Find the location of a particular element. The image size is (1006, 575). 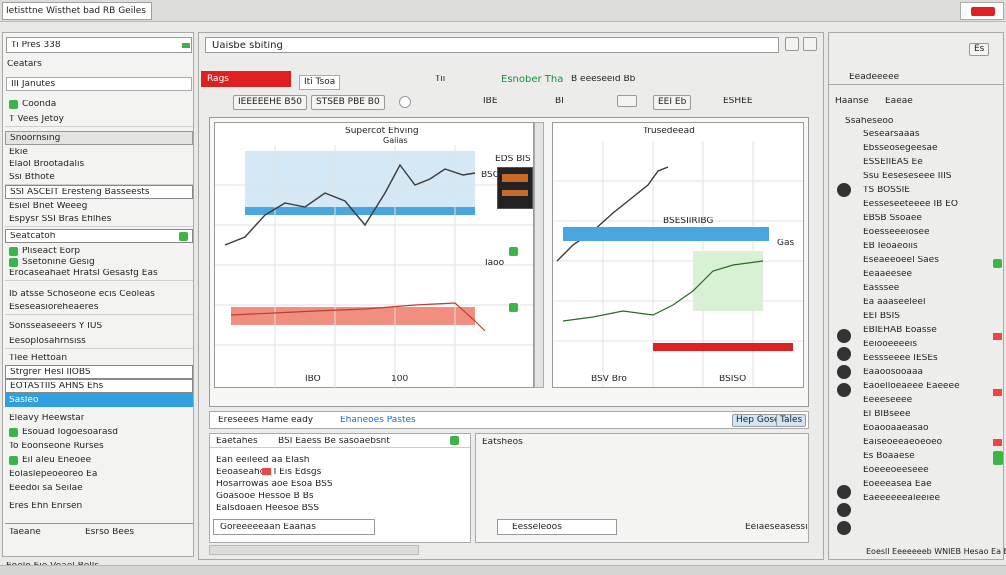

list-item: Eaeeeeeealeeiee is located at coordinates (932, 498).